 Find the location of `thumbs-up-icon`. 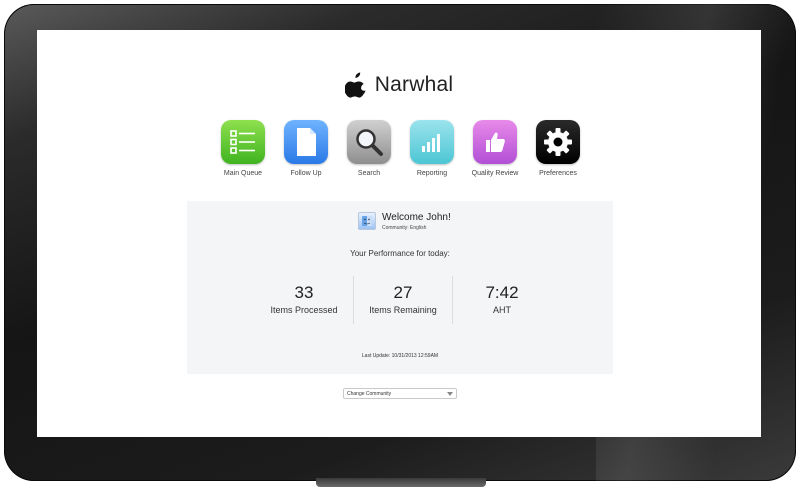

thumbs-up-icon is located at coordinates (495, 142).